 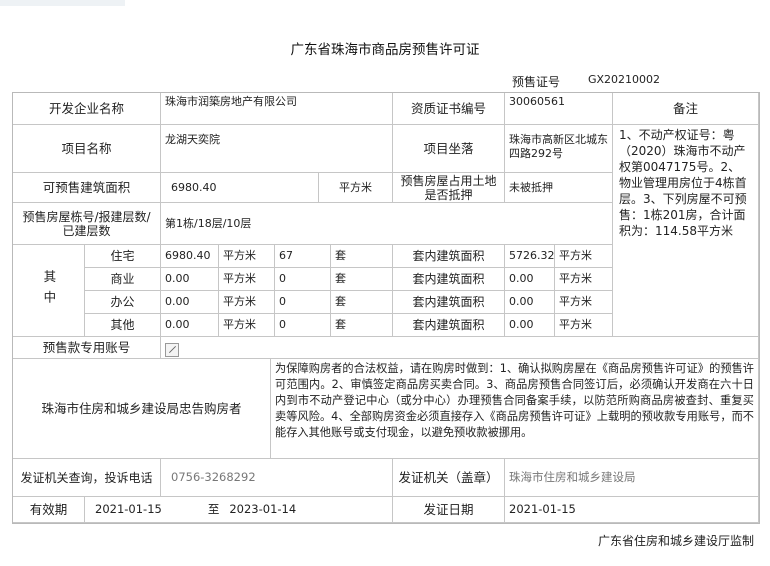 I want to click on page-title: 广东省珠海市商品房预售许可证, so click(x=385, y=50).